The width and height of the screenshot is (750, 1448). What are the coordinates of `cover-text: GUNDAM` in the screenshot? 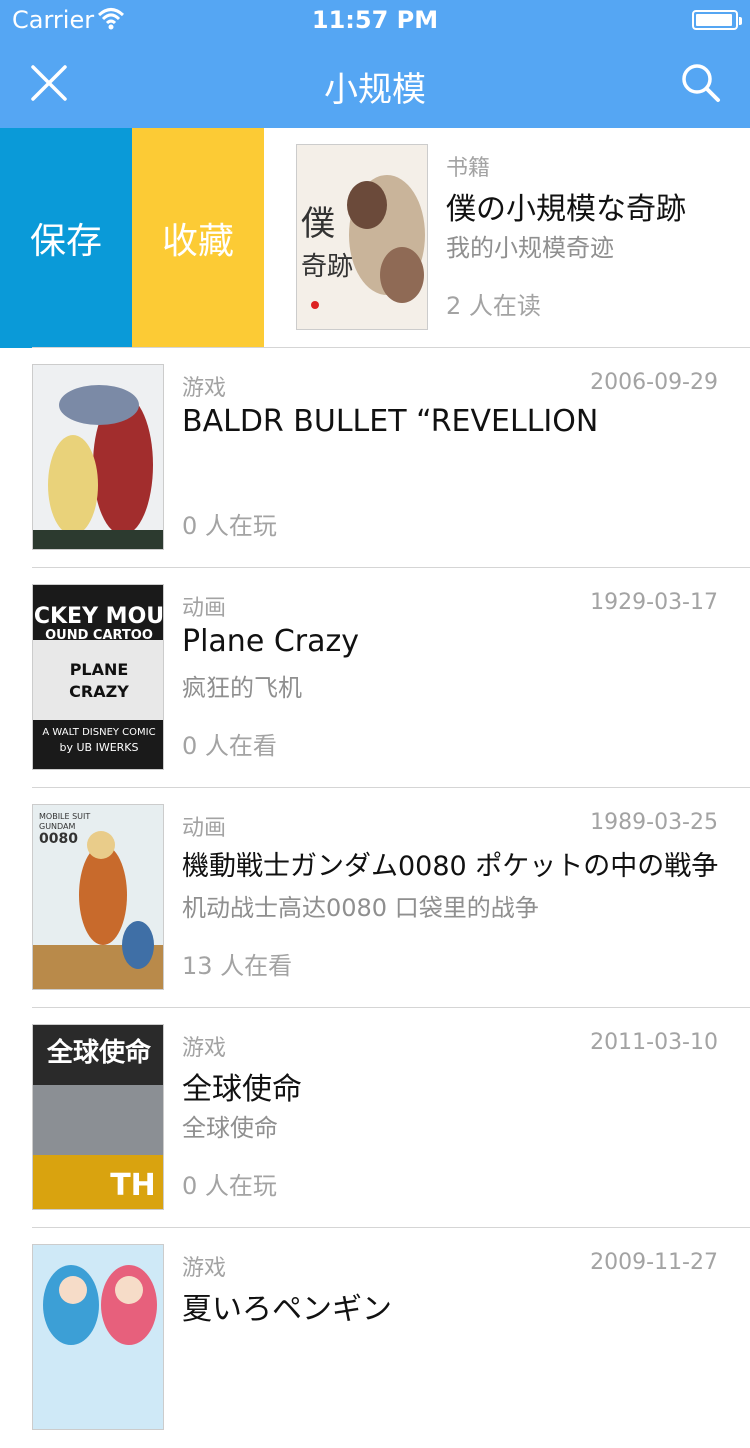 It's located at (57, 826).